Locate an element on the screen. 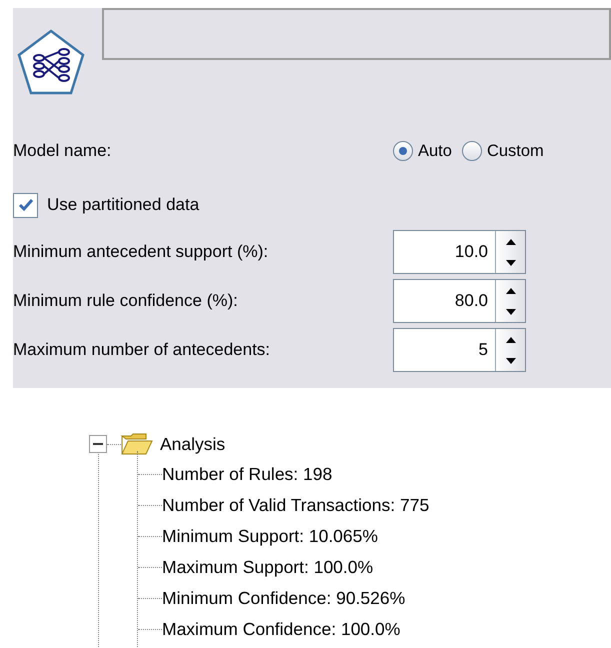  tree-item: Maximum Confidence: 100.0% is located at coordinates (281, 629).